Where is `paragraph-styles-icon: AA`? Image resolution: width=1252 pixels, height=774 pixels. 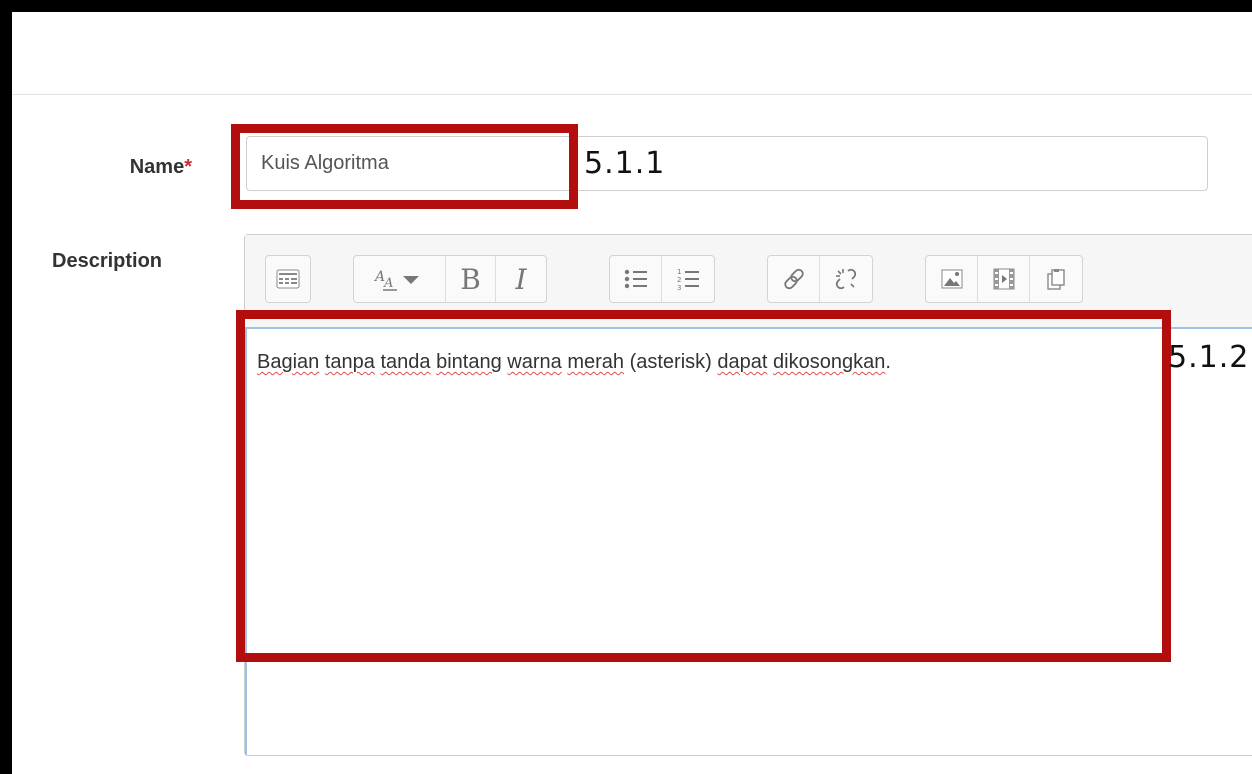 paragraph-styles-icon: AA is located at coordinates (400, 279).